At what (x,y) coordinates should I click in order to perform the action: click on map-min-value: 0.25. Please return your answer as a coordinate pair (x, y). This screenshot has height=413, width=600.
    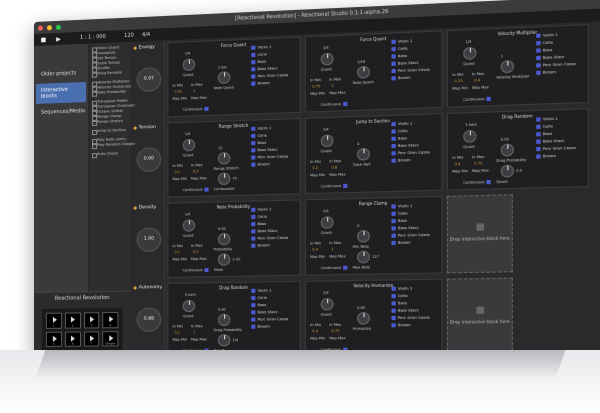
    Looking at the image, I should click on (458, 81).